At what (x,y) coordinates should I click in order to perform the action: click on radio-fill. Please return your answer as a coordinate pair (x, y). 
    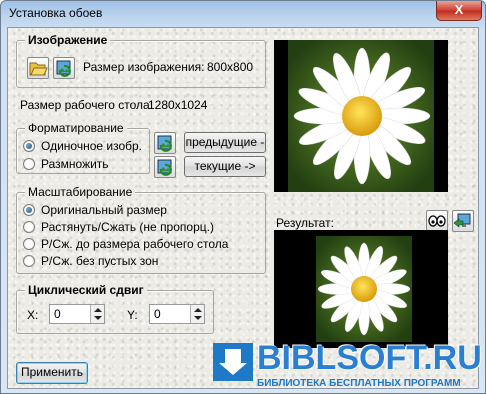
    Looking at the image, I should click on (29, 261).